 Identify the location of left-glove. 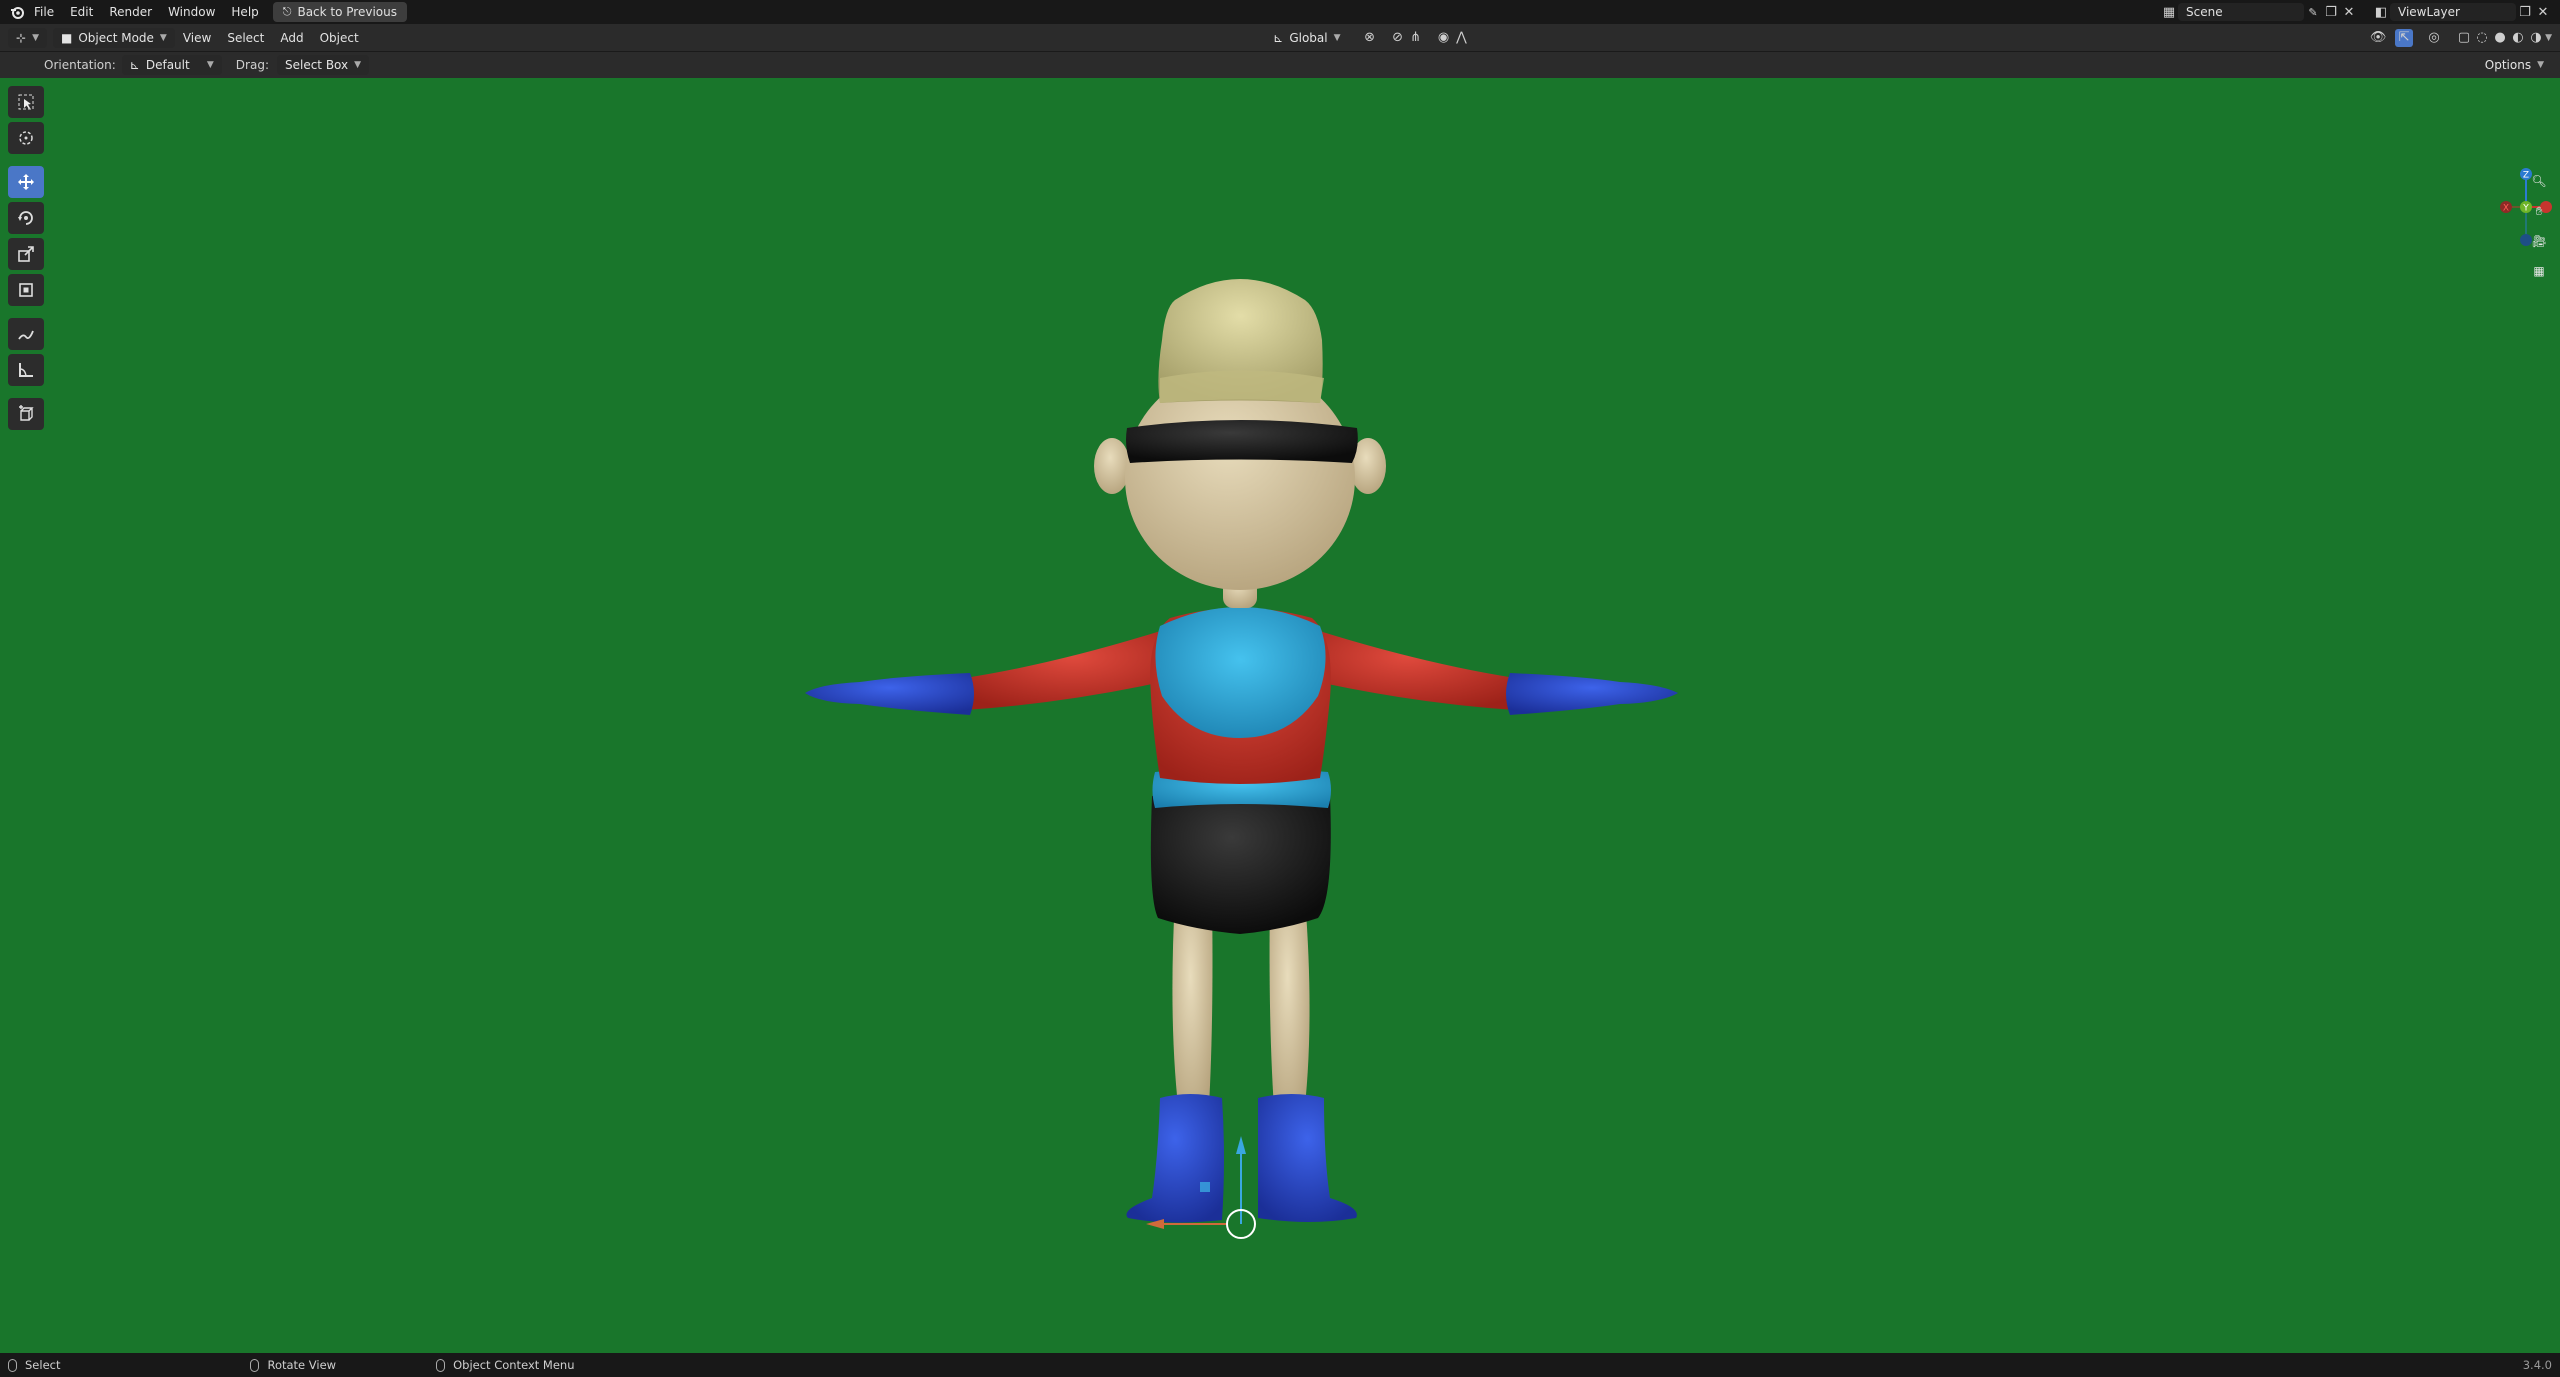
(889, 694).